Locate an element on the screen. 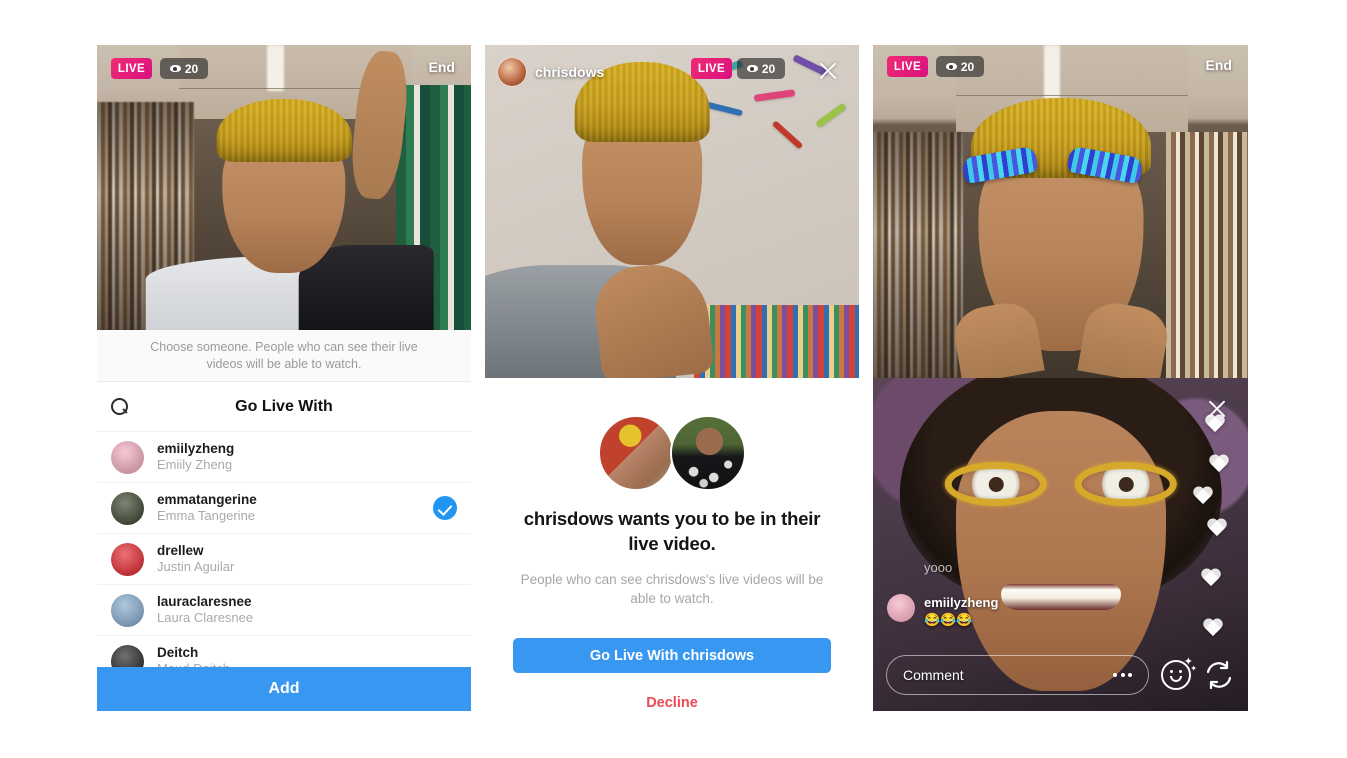  list-item: lauraclaresnee Laura Claresnee is located at coordinates (284, 610).